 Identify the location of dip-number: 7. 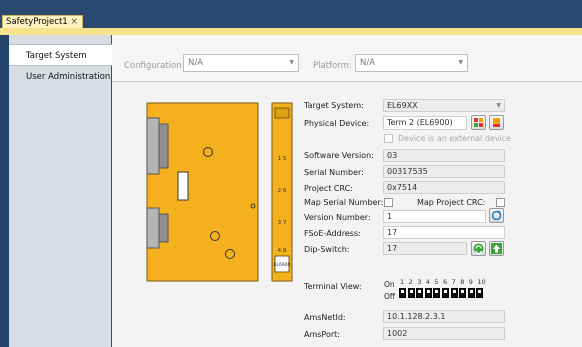
(453, 282).